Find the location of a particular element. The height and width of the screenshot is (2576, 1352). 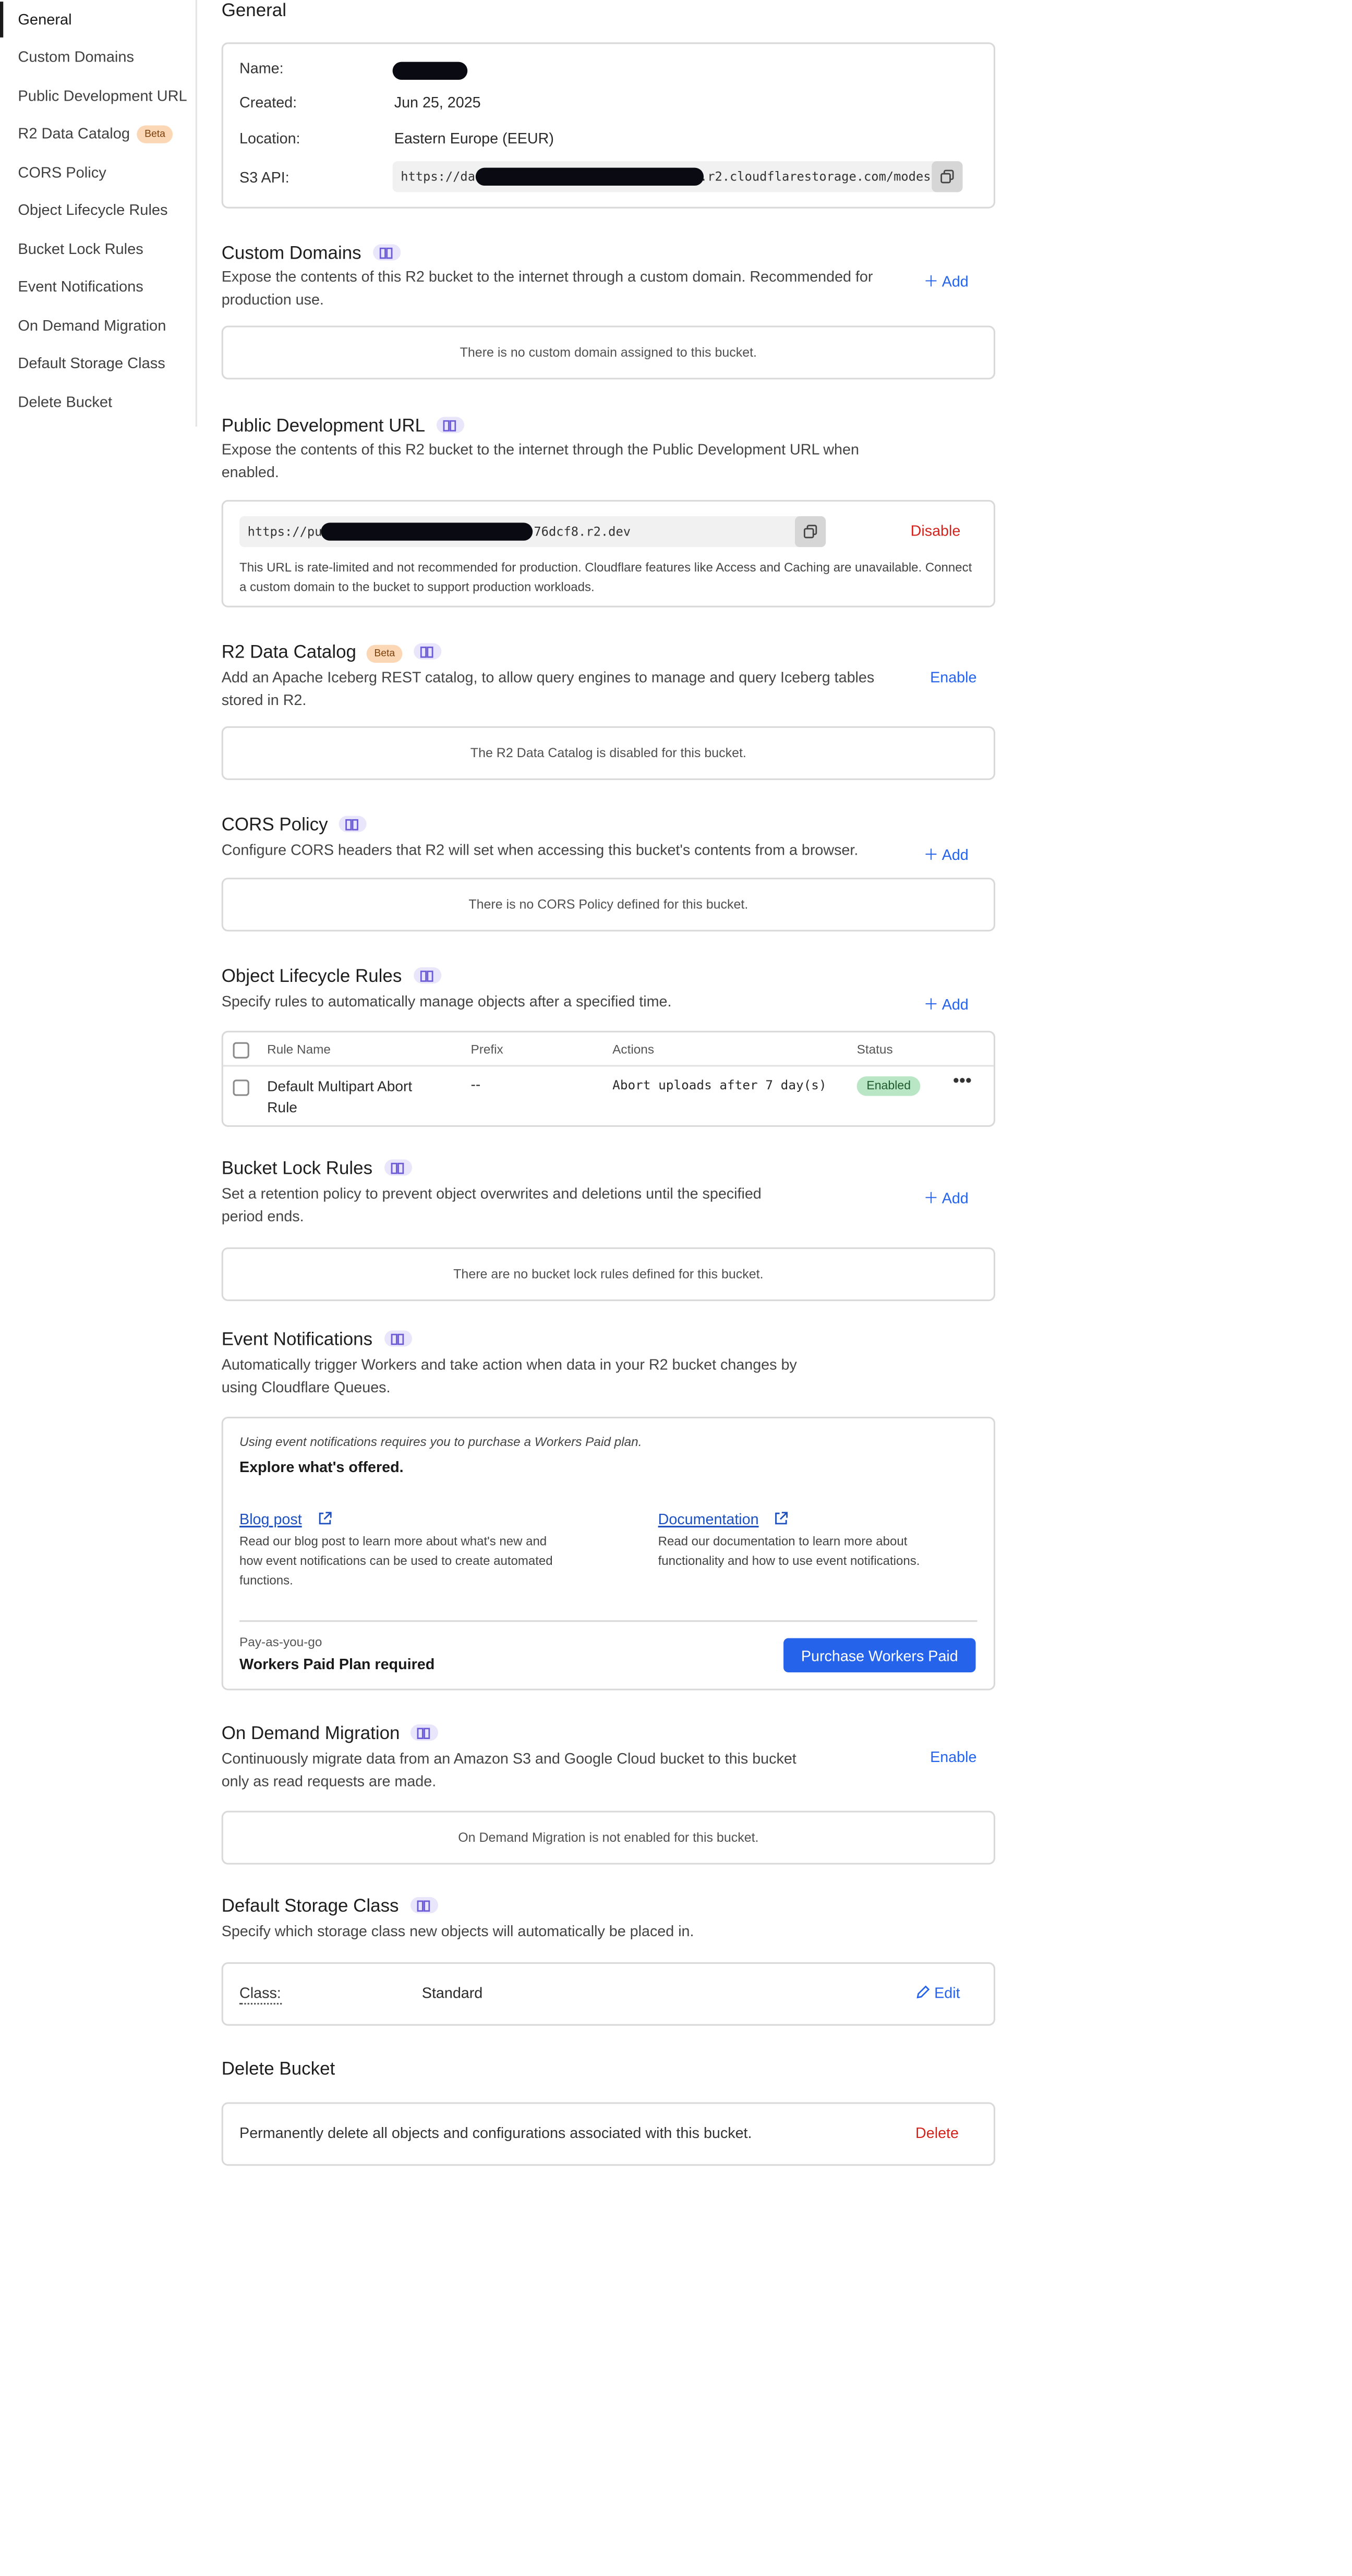

purchase-workers-paid-button: Purchase Workers Paid is located at coordinates (879, 1655).